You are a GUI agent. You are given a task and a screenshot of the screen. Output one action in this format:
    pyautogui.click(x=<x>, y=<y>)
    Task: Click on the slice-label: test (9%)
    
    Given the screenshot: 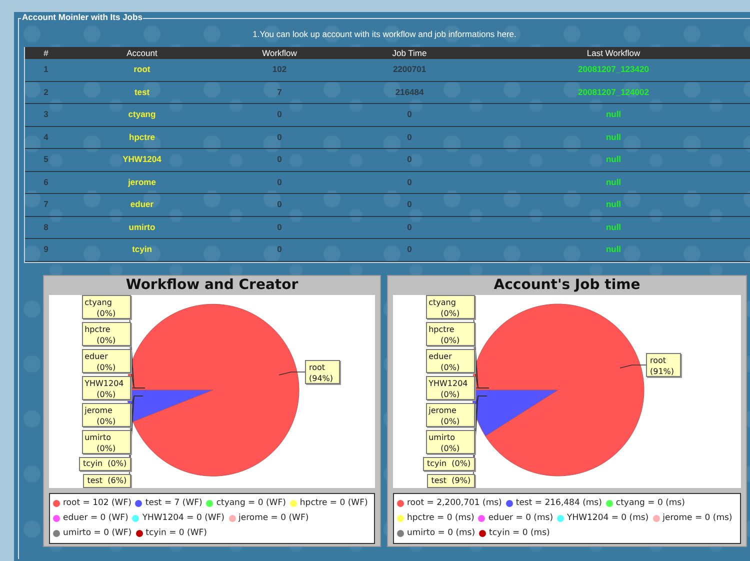 What is the action you would take?
    pyautogui.click(x=451, y=481)
    